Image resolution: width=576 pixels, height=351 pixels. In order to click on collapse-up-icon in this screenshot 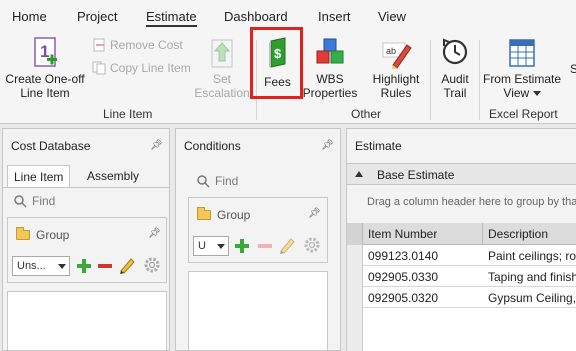, I will do `click(359, 174)`.